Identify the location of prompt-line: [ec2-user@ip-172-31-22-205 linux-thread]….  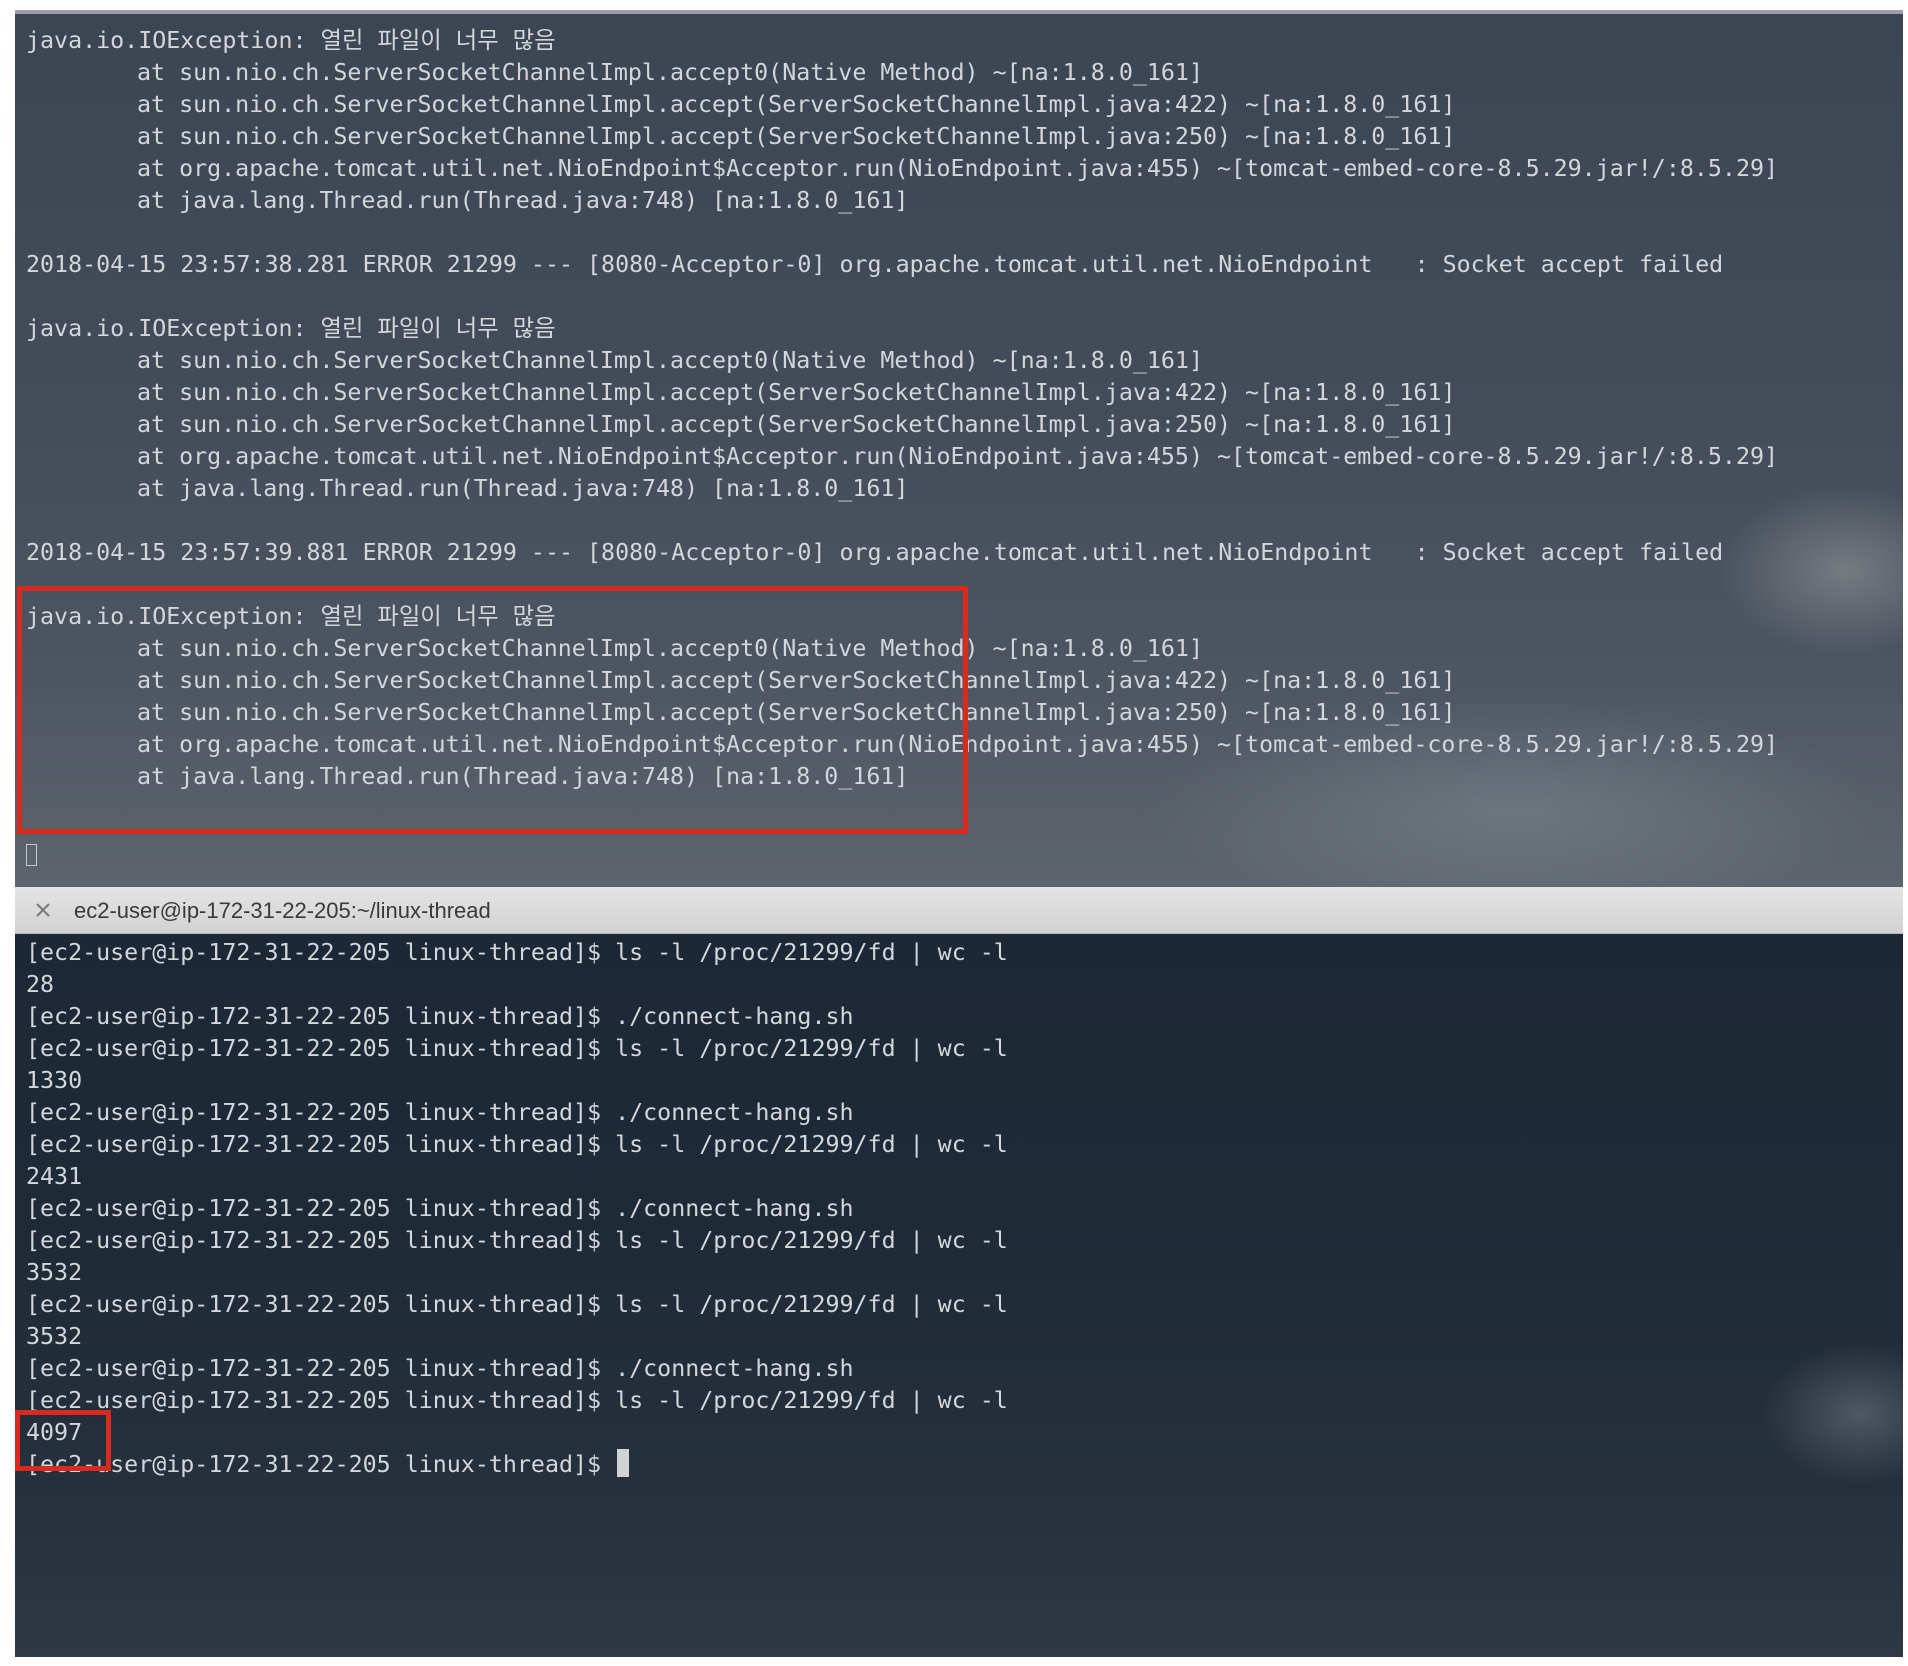
(517, 1465).